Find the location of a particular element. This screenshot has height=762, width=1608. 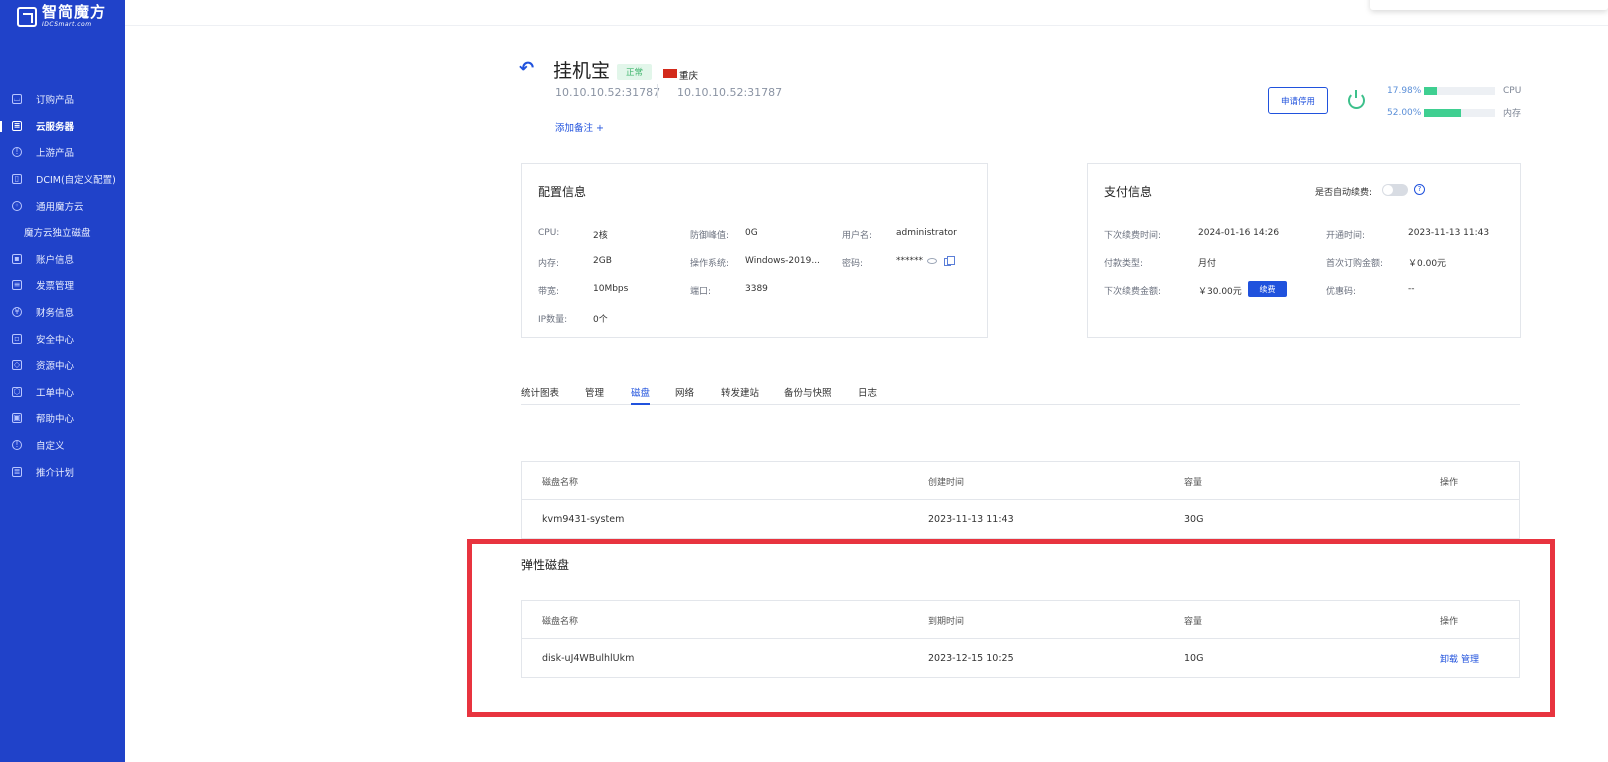

sidebar-item-resource: ◇ 资源中心 is located at coordinates (62, 365).